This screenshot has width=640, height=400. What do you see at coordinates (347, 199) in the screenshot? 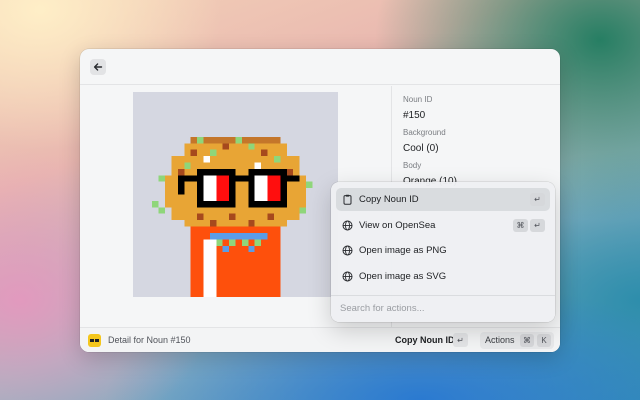
I see `clipboard-icon` at bounding box center [347, 199].